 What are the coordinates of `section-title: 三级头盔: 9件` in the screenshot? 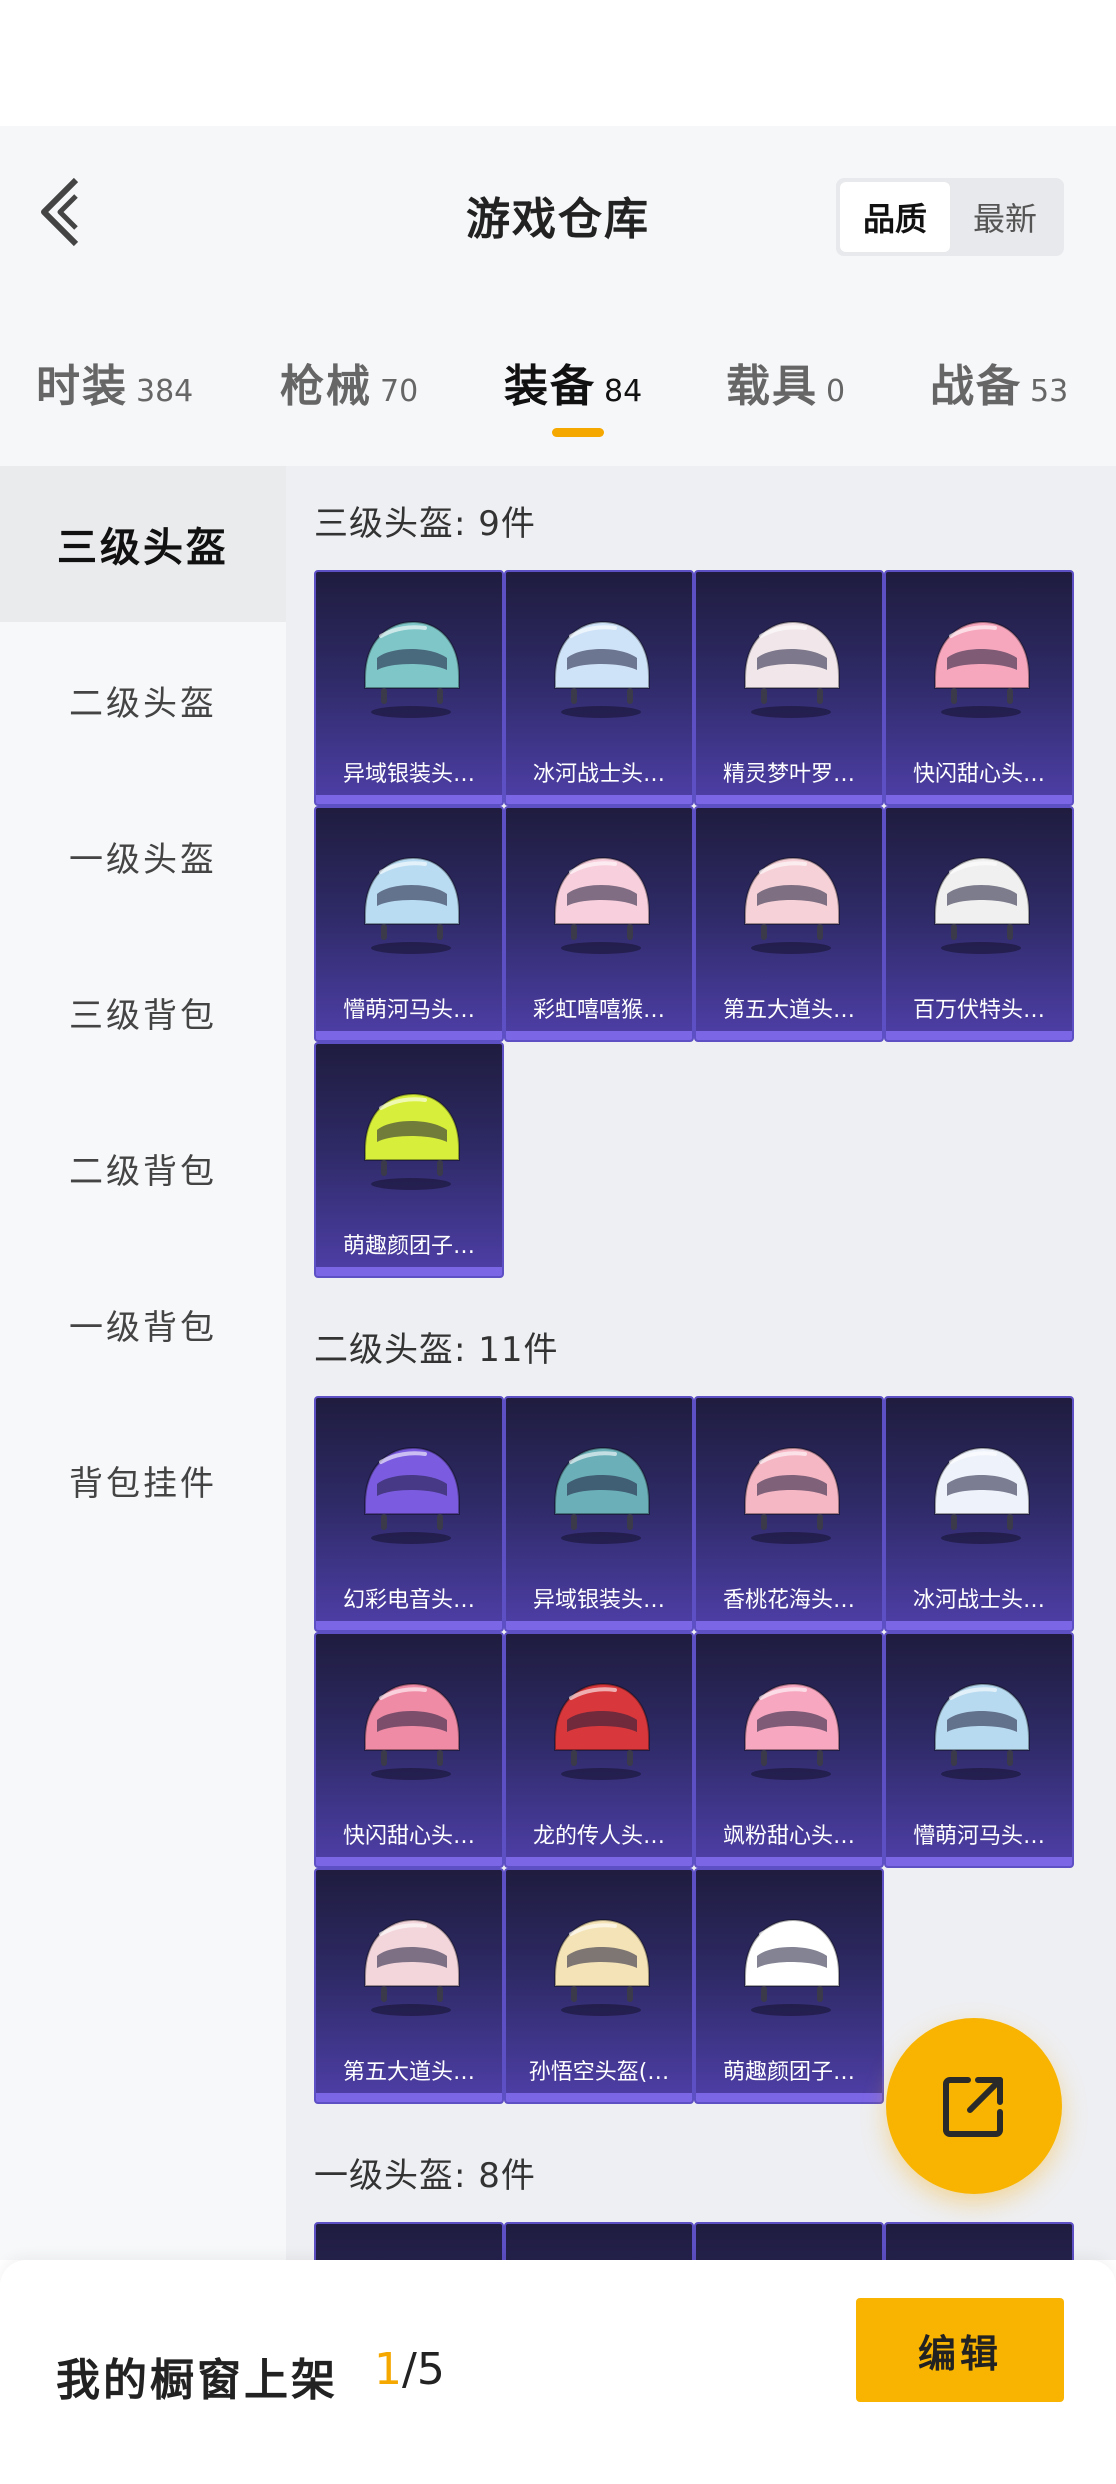 It's located at (425, 524).